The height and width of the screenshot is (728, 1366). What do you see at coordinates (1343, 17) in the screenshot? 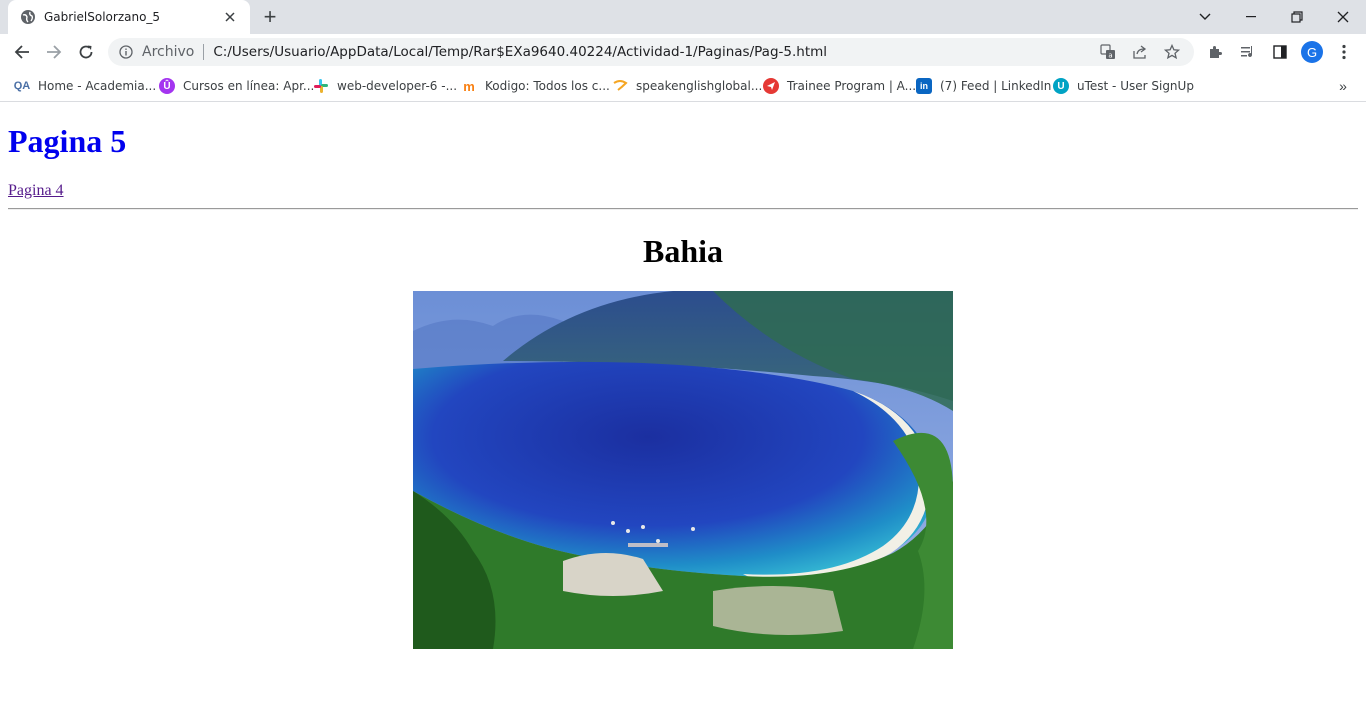
I see `window-close-icon` at bounding box center [1343, 17].